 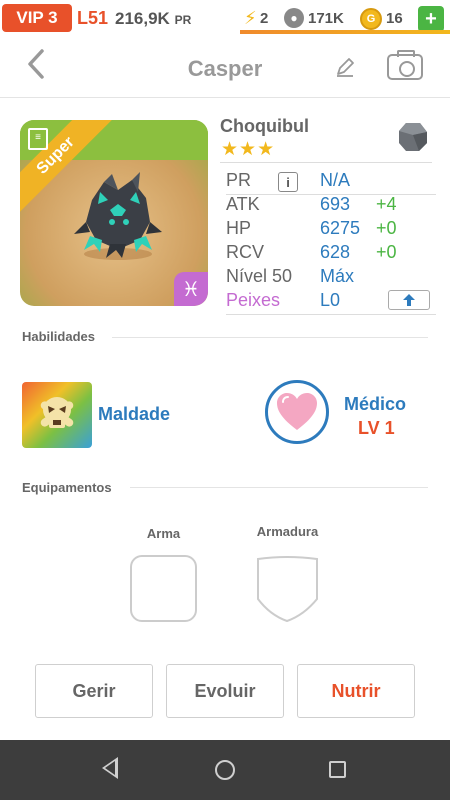 What do you see at coordinates (142, 18) in the screenshot?
I see `player-power-value: 216,9K` at bounding box center [142, 18].